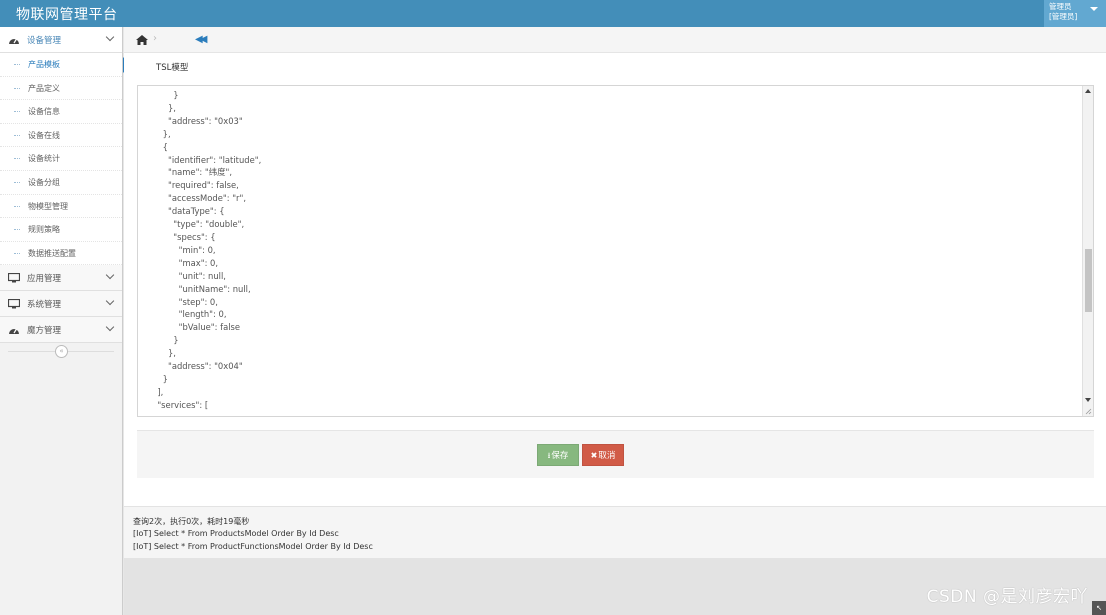  I want to click on sidebar-item-label: 产品模板, so click(44, 64).